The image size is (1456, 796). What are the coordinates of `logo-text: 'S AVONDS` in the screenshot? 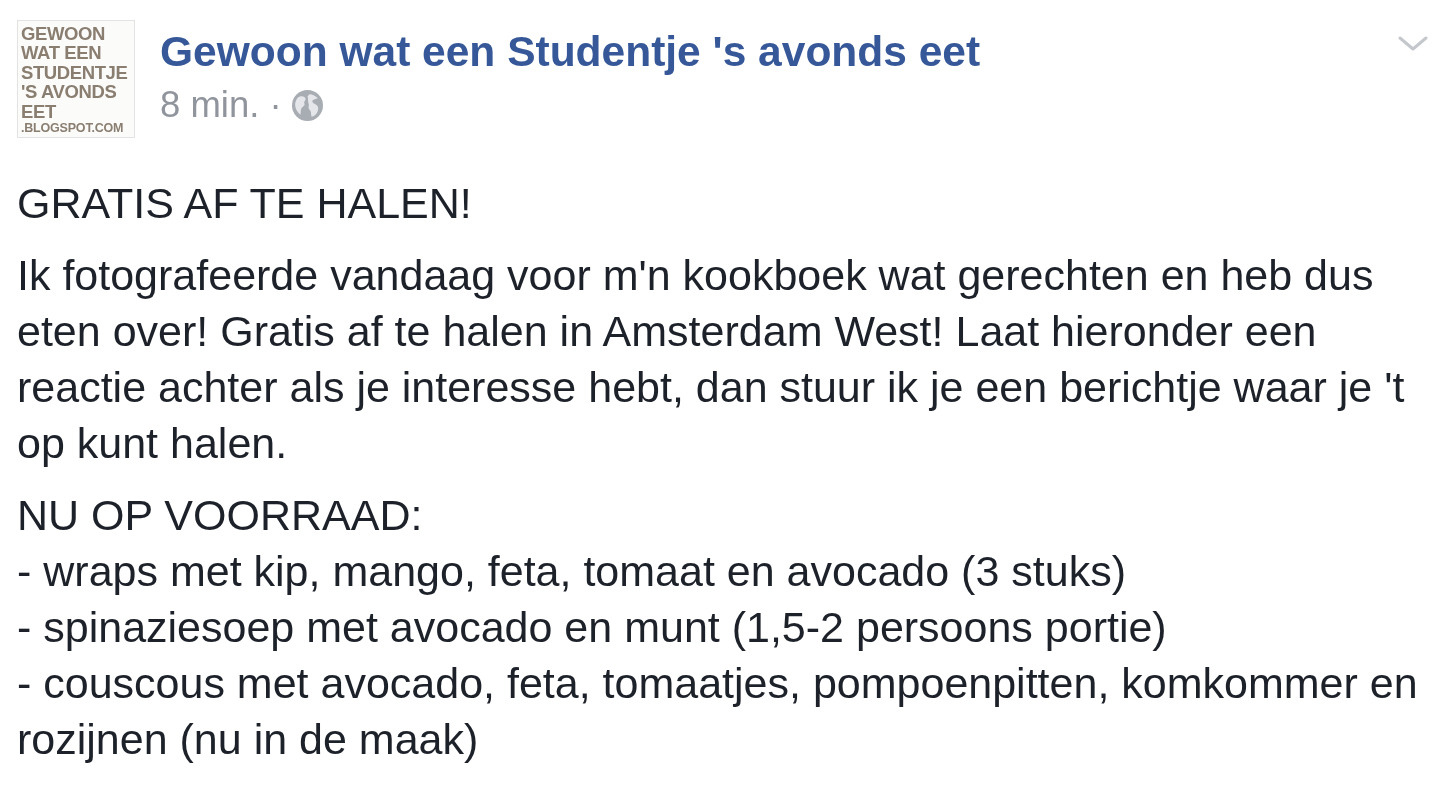 It's located at (69, 92).